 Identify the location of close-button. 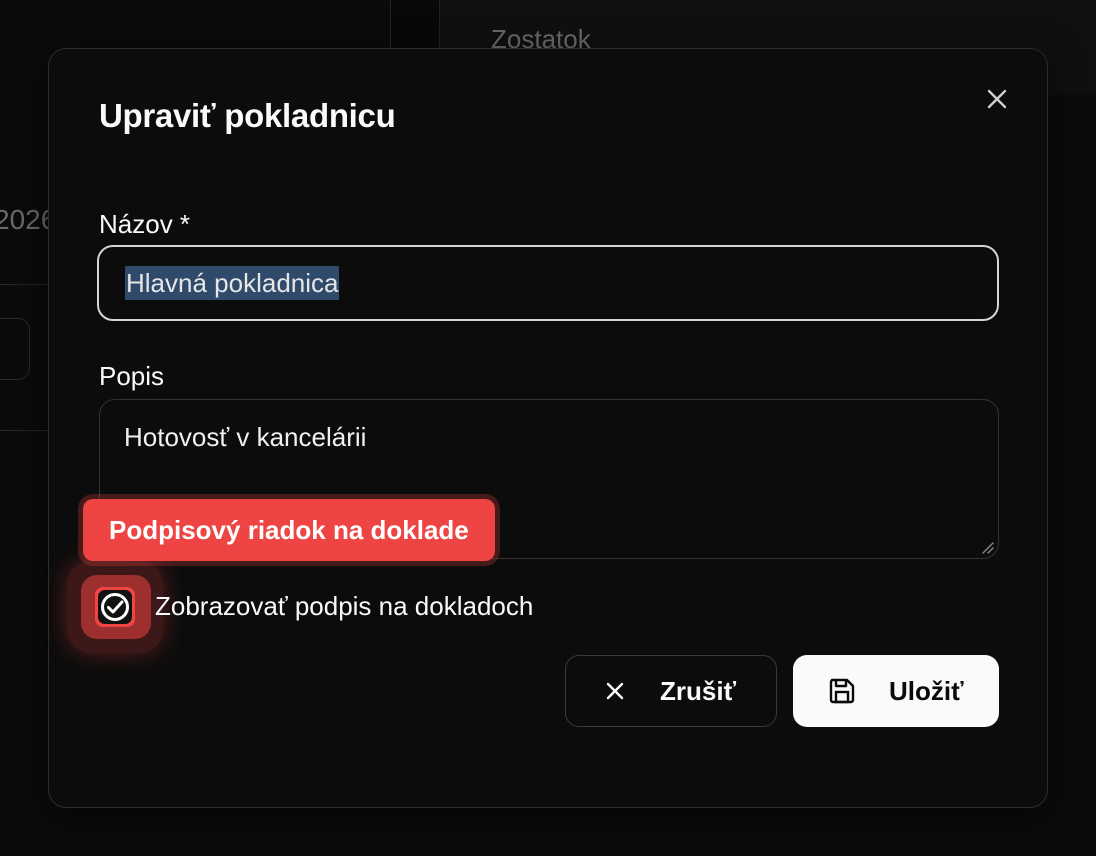
(997, 99).